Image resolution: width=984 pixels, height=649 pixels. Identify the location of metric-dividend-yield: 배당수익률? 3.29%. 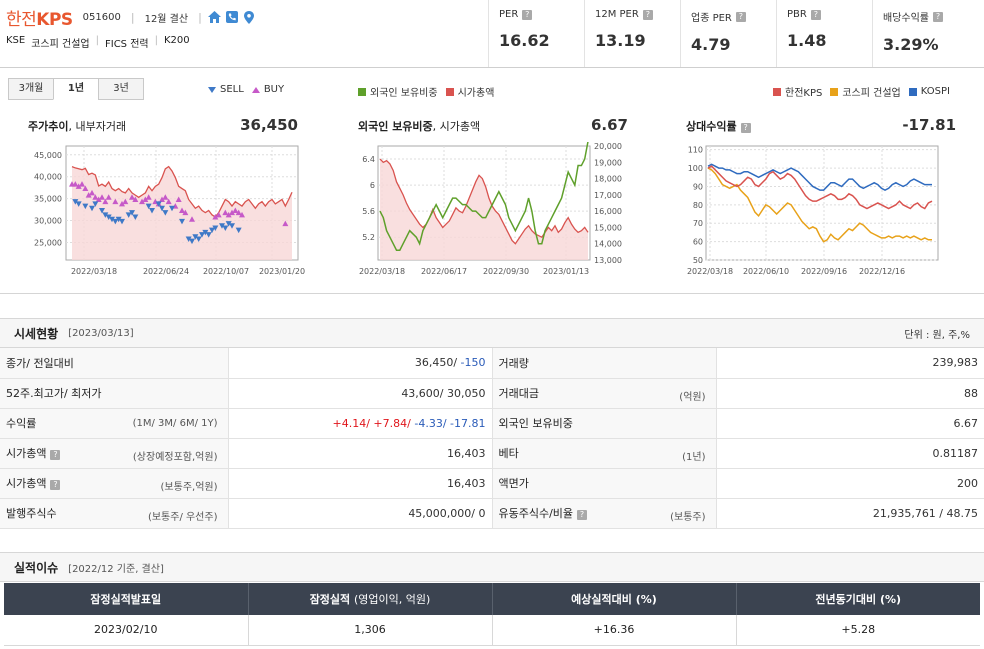
(928, 33).